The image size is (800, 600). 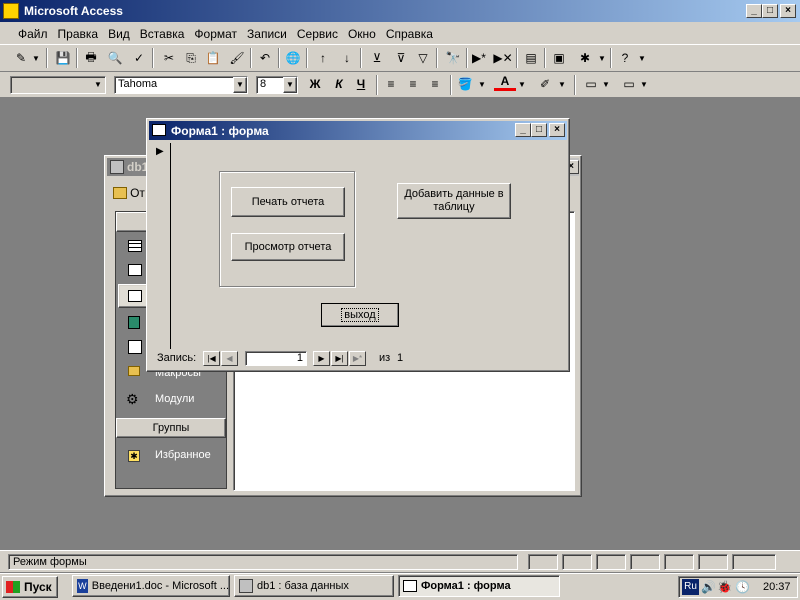 I want to click on design-view-icon: ✎, so click(x=21, y=58).